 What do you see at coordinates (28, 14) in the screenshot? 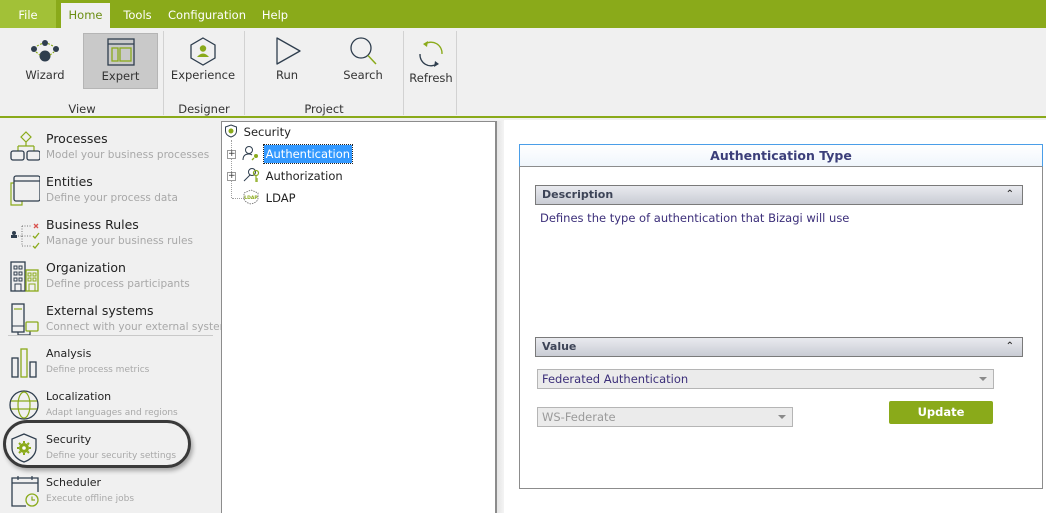
I see `menu-tab-file: File` at bounding box center [28, 14].